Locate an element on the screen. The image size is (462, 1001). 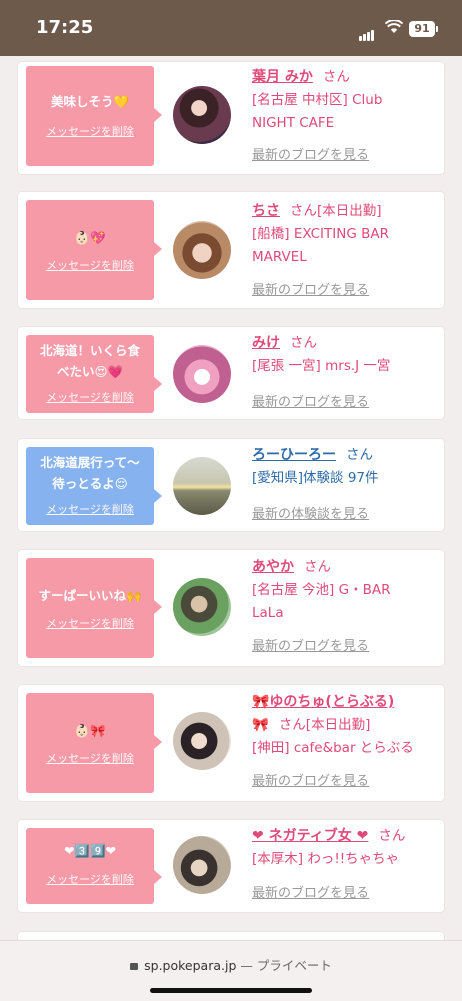
message-bubble: 北海道！いくら食 べたい😍💗 メッセージを削除 is located at coordinates (94, 374).